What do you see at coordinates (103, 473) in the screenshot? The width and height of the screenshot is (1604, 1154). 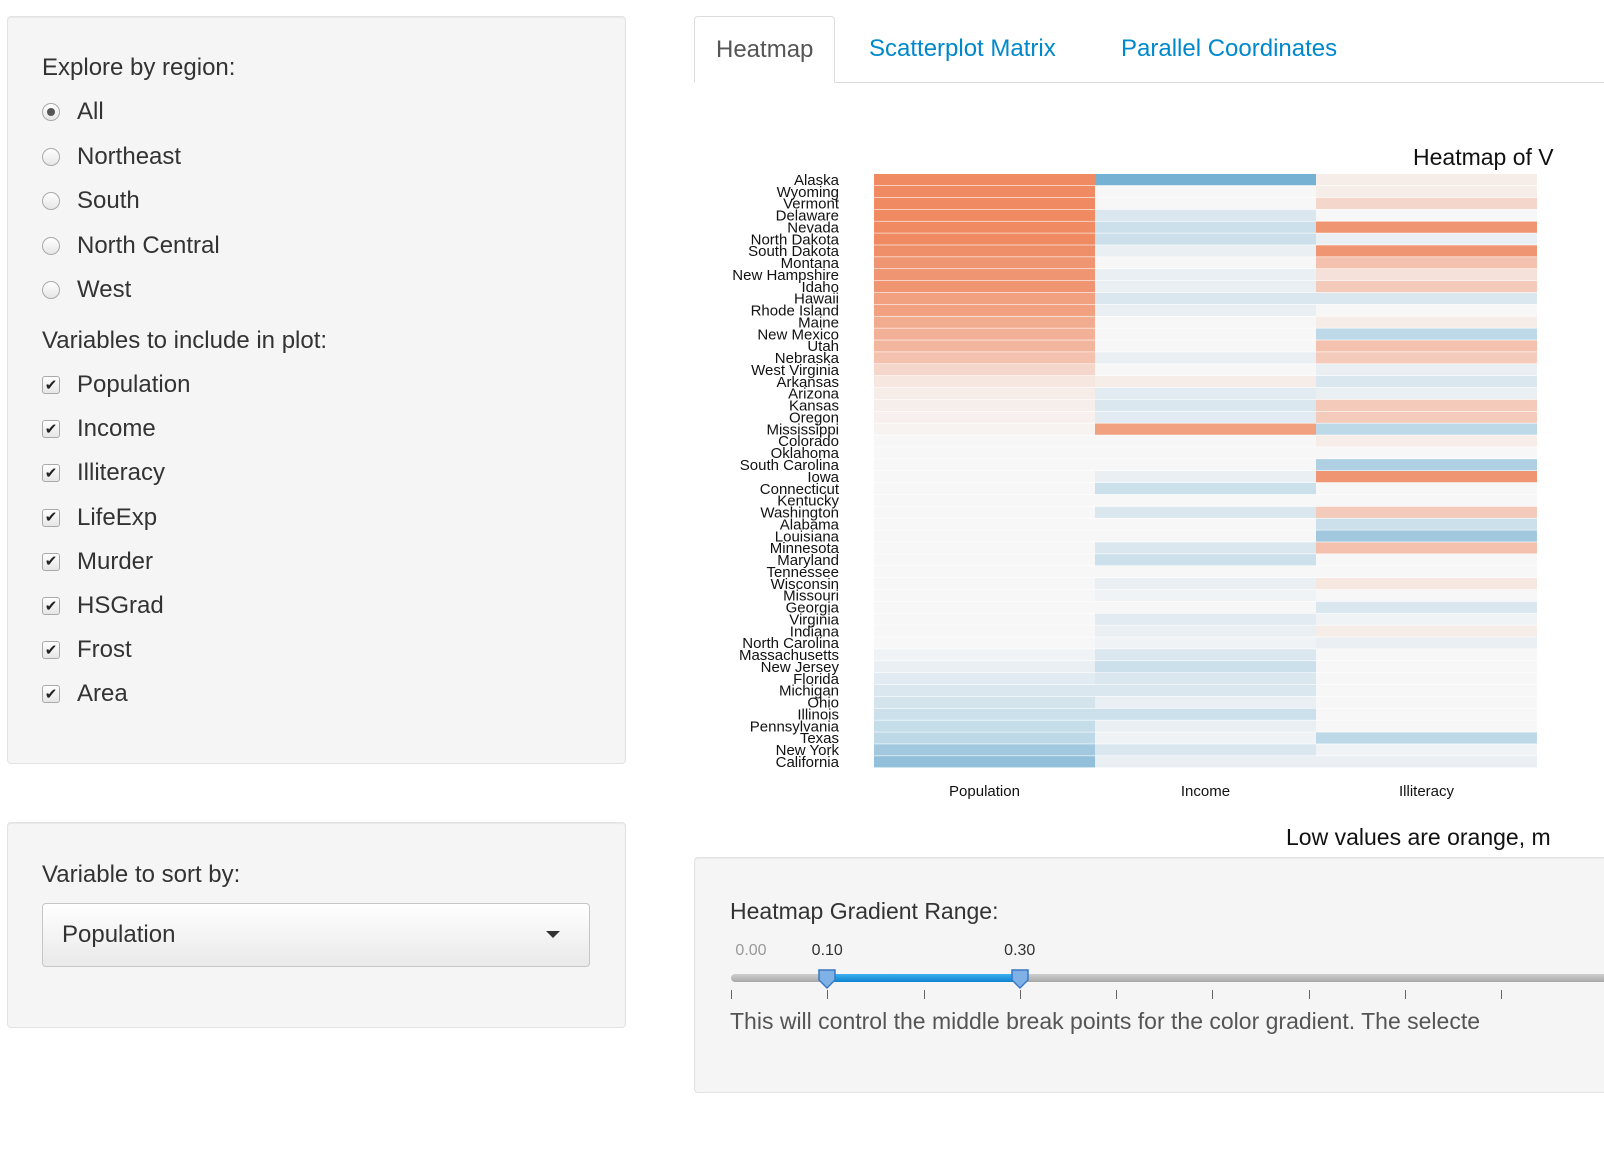 I see `variable-option: ✔ Illiteracy` at bounding box center [103, 473].